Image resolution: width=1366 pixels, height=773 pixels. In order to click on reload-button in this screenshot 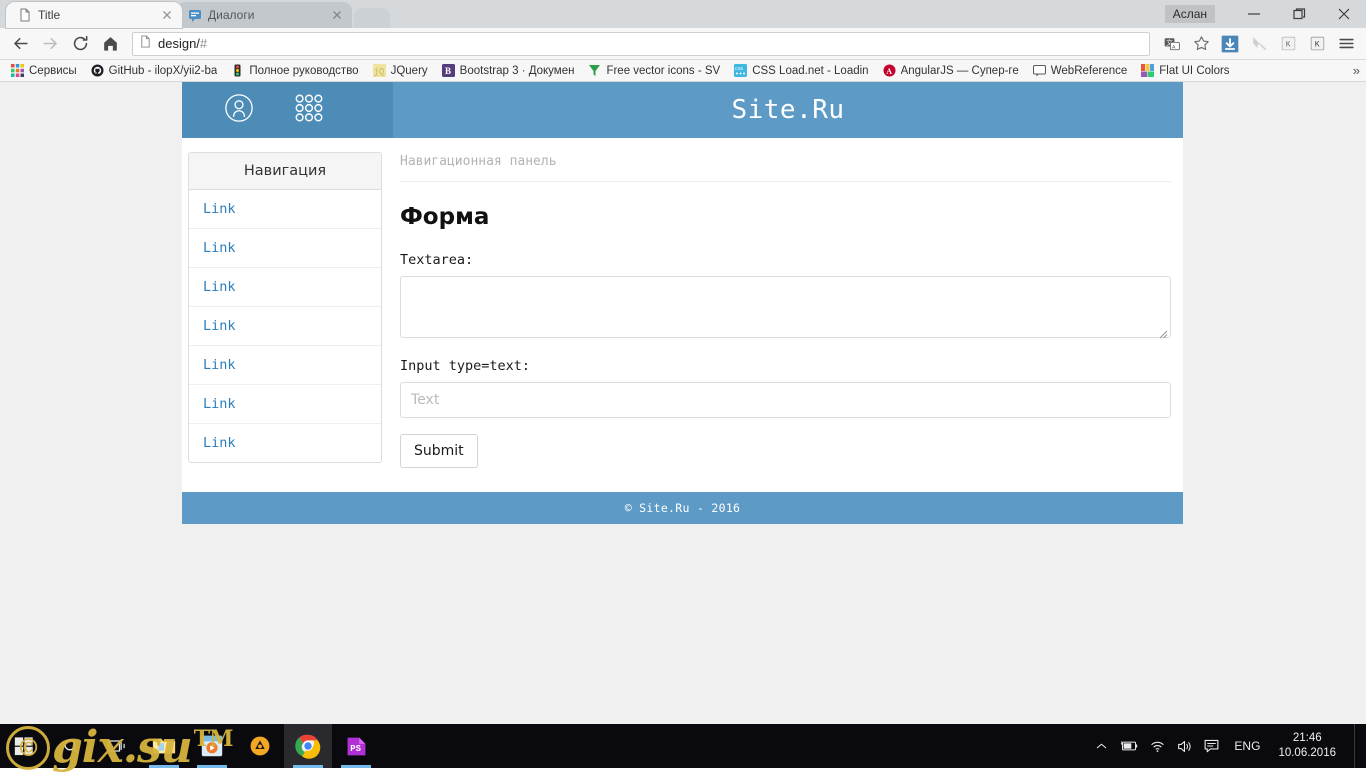, I will do `click(80, 44)`.